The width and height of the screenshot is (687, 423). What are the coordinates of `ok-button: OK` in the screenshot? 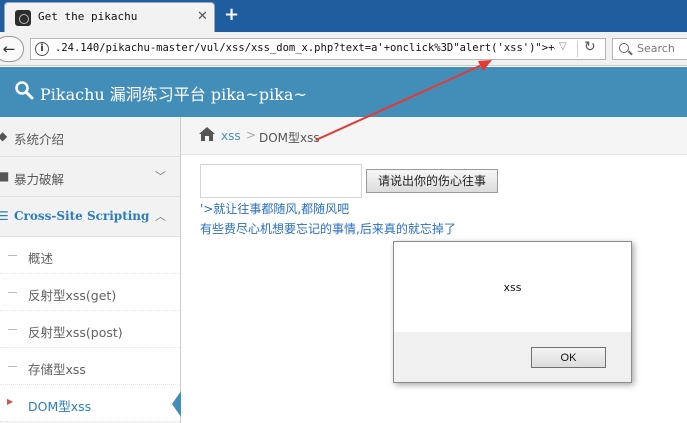 It's located at (568, 357).